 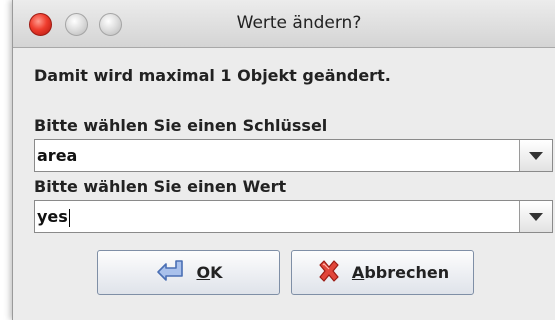 I want to click on value-combobox-input: yes, so click(x=53, y=216).